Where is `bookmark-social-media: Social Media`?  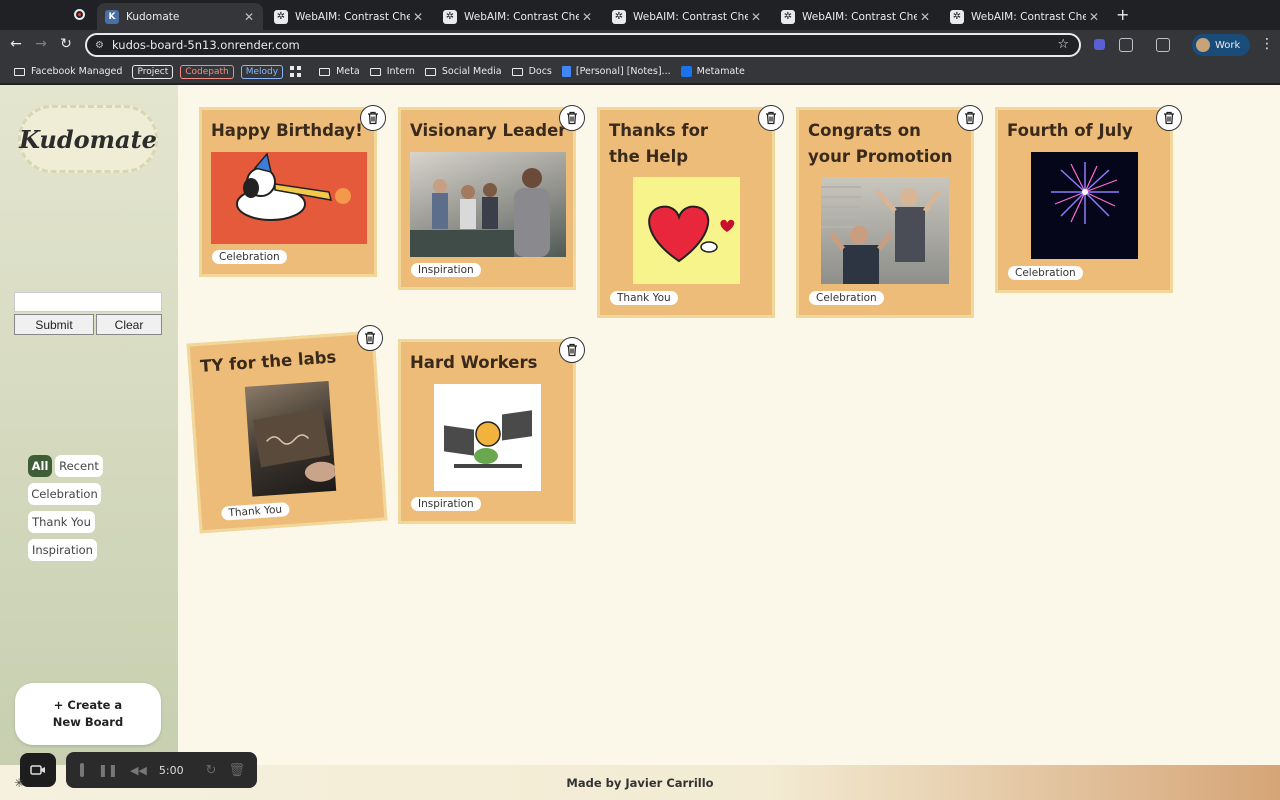 bookmark-social-media: Social Media is located at coordinates (463, 71).